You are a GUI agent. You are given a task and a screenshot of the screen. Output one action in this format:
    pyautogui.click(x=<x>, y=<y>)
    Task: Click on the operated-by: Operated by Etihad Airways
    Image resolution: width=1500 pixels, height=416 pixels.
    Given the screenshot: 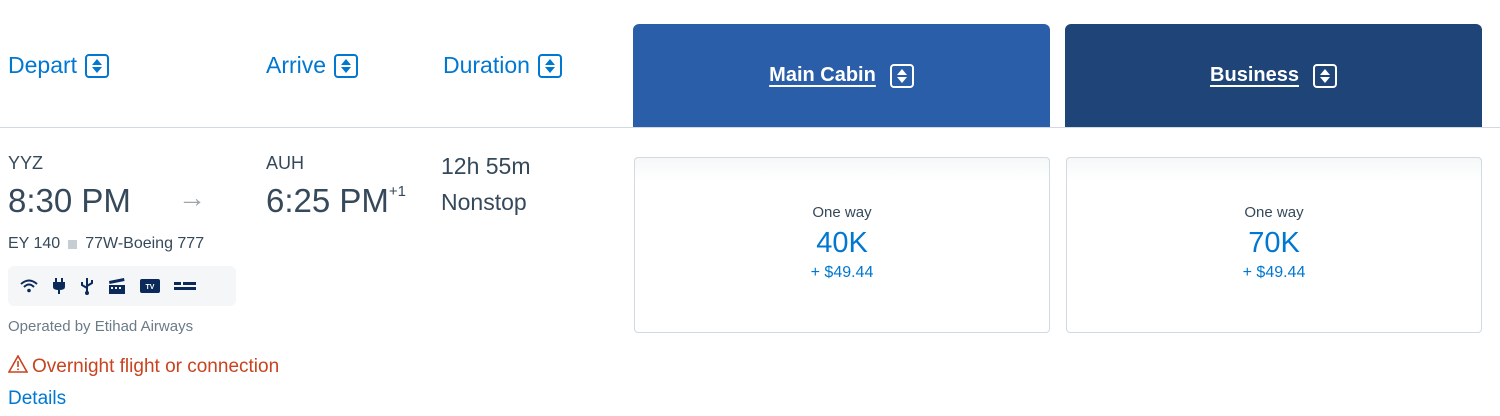 What is the action you would take?
    pyautogui.click(x=101, y=326)
    